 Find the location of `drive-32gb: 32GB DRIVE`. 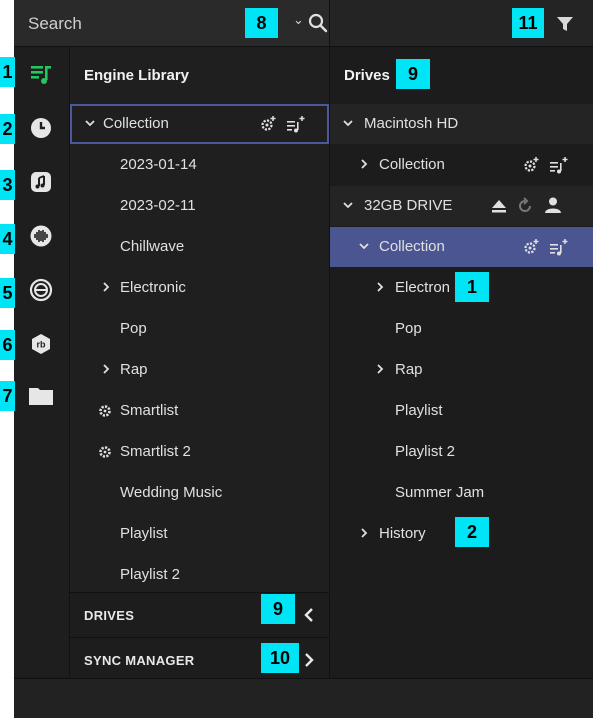

drive-32gb: 32GB DRIVE is located at coordinates (461, 206).